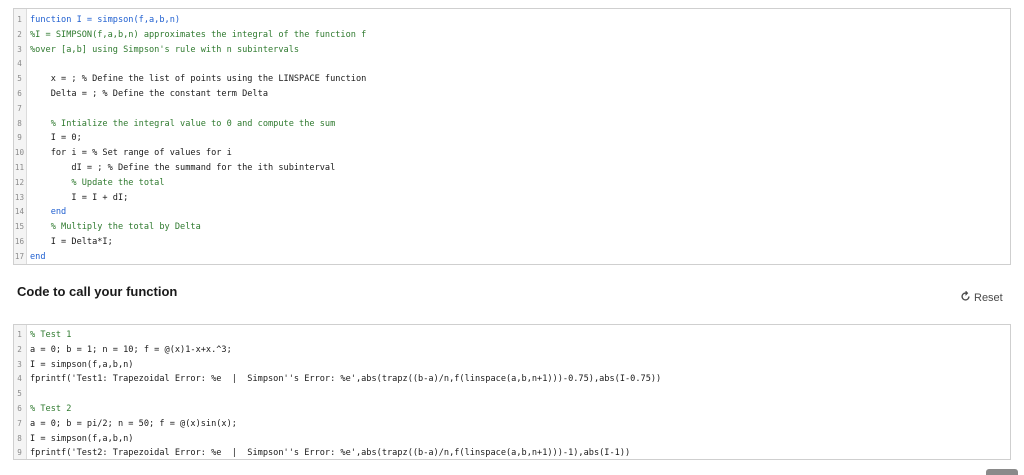 The height and width of the screenshot is (475, 1024). Describe the element at coordinates (965, 297) in the screenshot. I see `reset-icon` at that location.